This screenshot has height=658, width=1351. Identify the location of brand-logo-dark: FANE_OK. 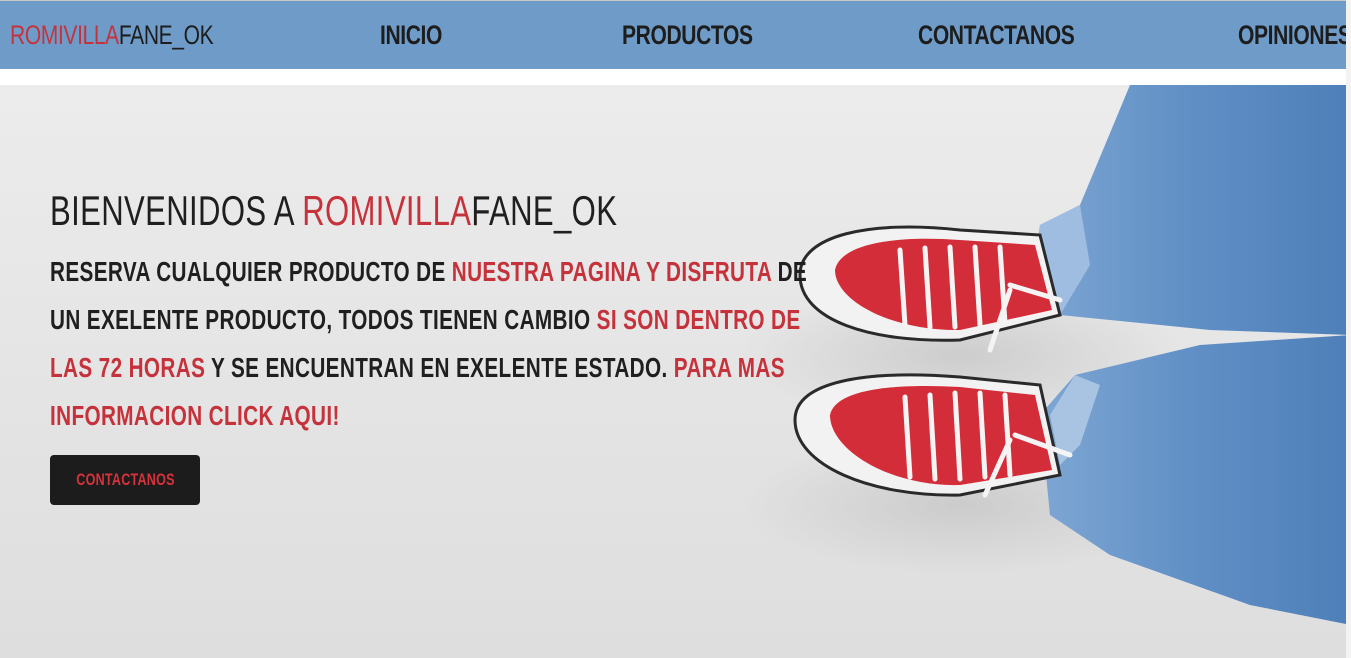
(166, 35).